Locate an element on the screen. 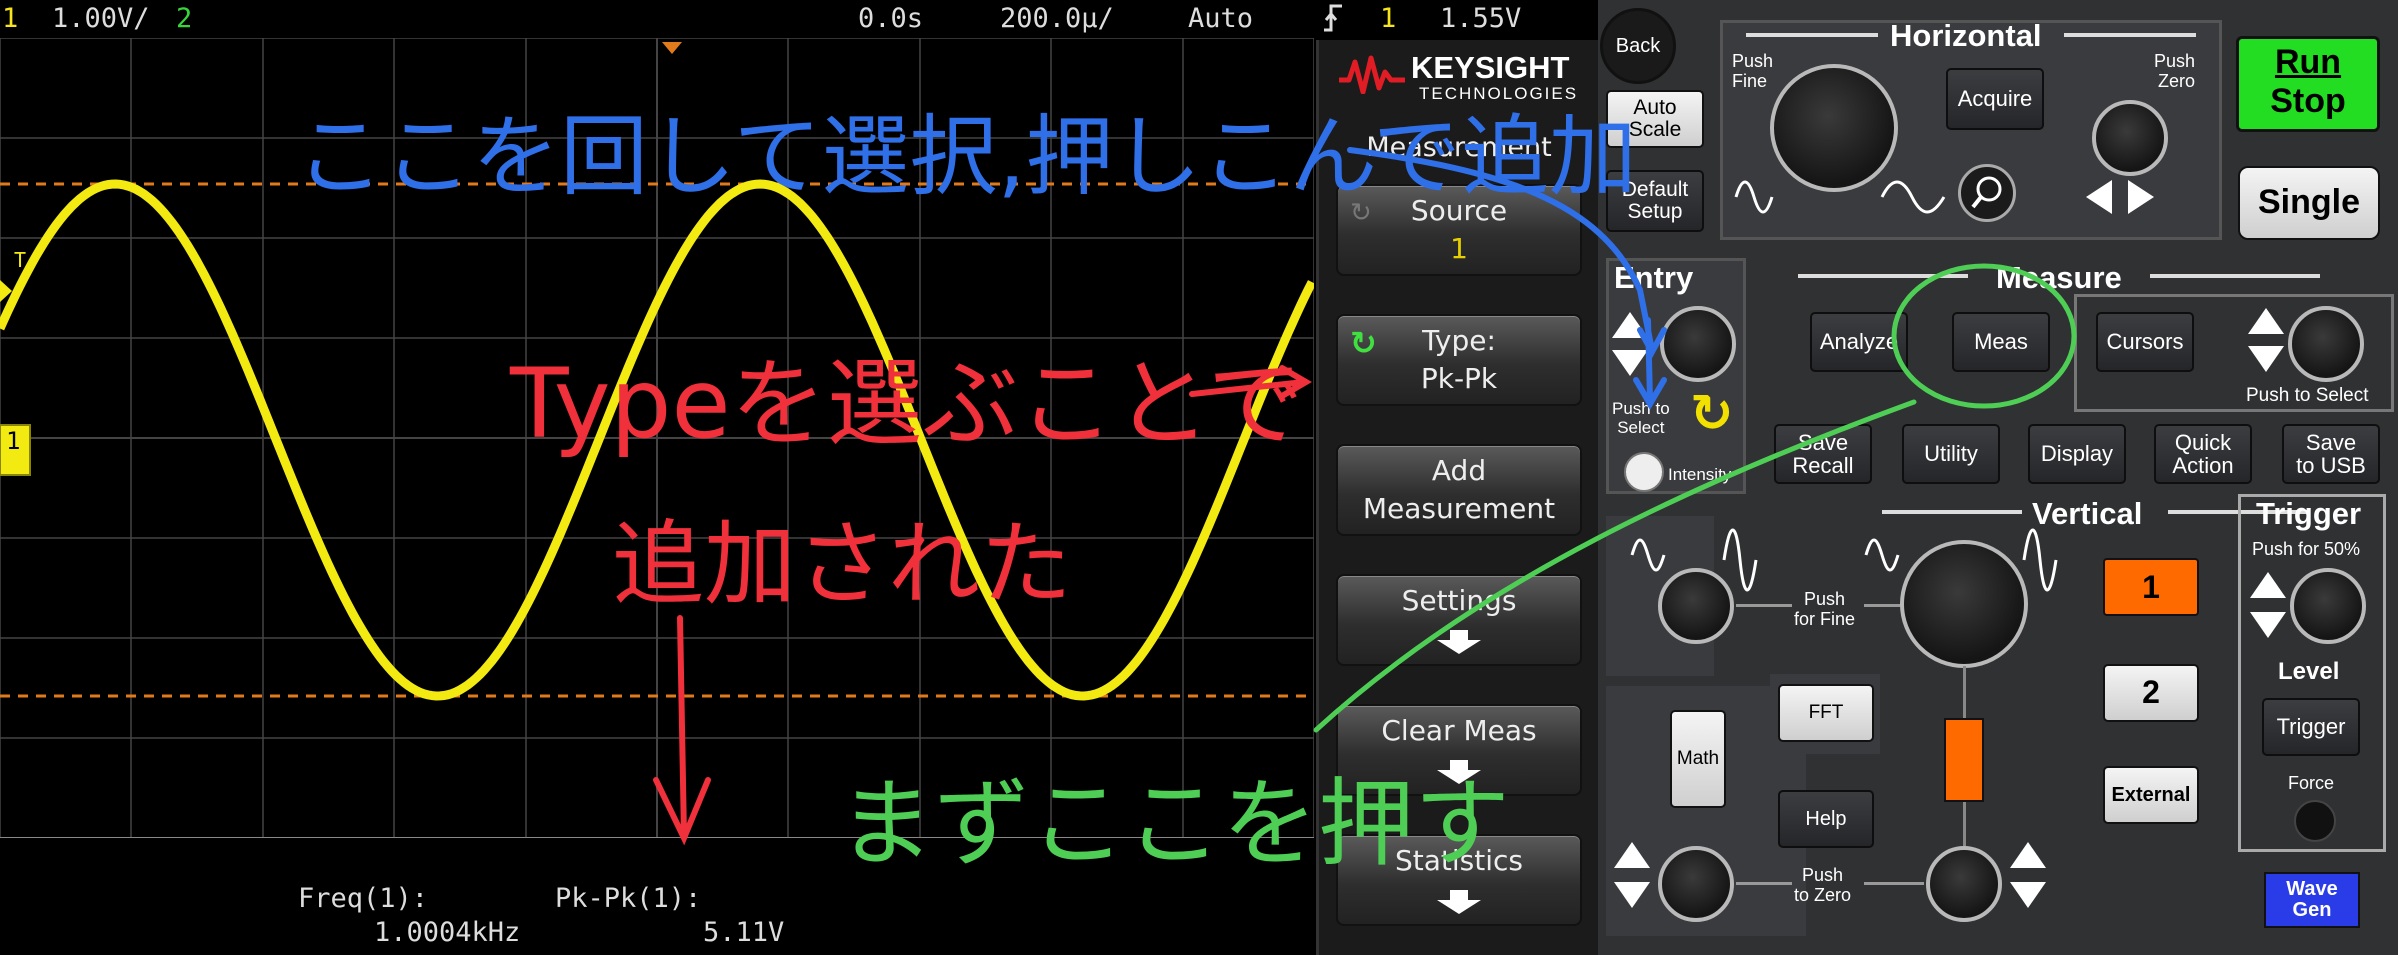 Image resolution: width=2398 pixels, height=955 pixels. green-line-stroke is located at coordinates (1615, 566).